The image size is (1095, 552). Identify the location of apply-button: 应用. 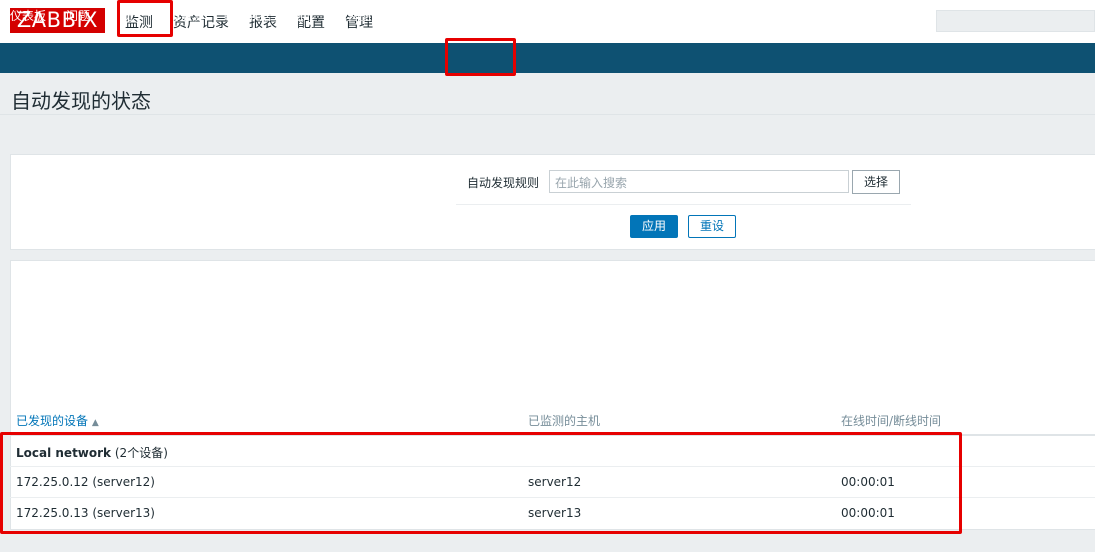
(654, 226).